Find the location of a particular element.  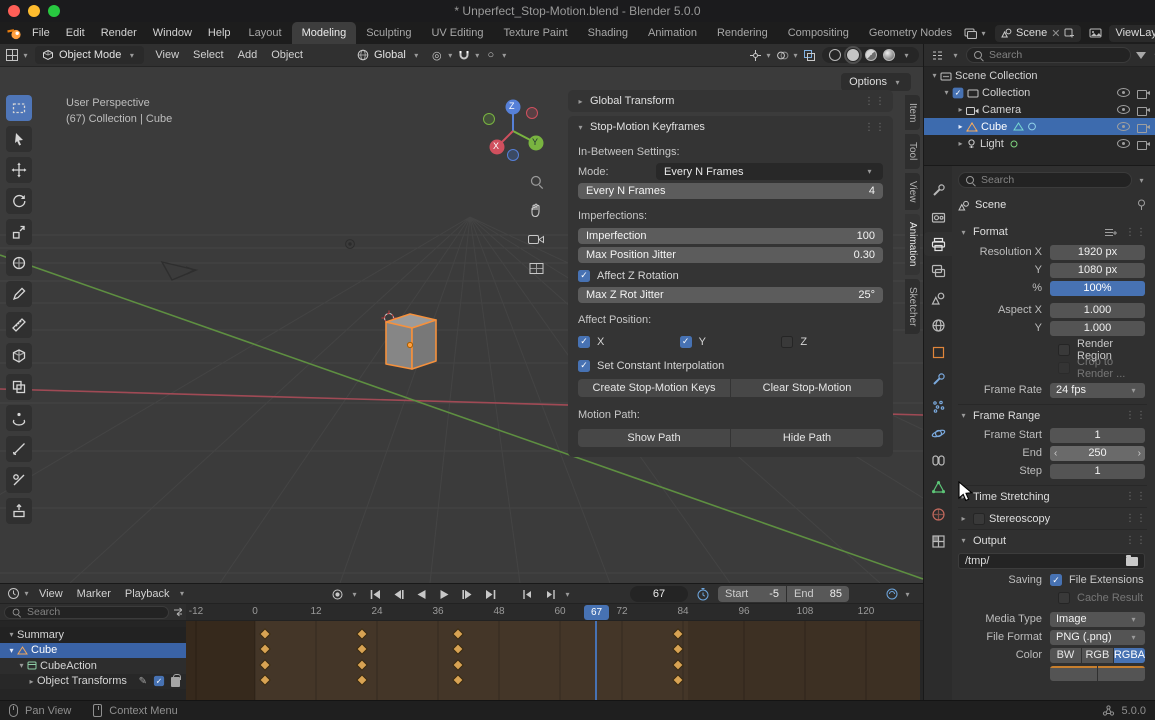

pan-hand-icon is located at coordinates (536, 210).